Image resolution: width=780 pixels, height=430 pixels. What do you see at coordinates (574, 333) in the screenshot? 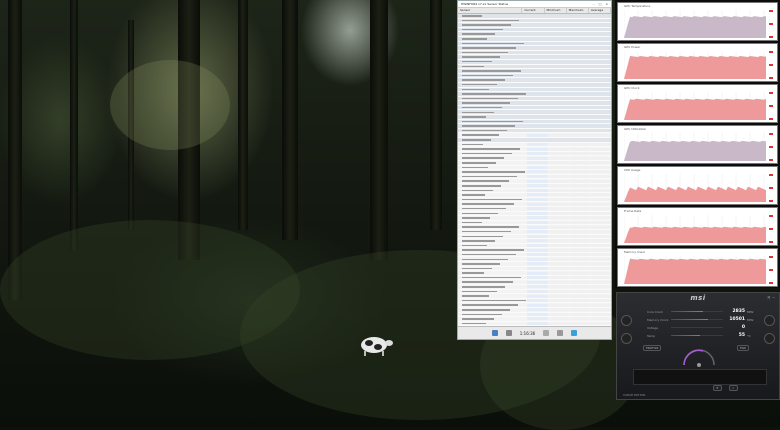
I see `close-x-icon` at bounding box center [574, 333].